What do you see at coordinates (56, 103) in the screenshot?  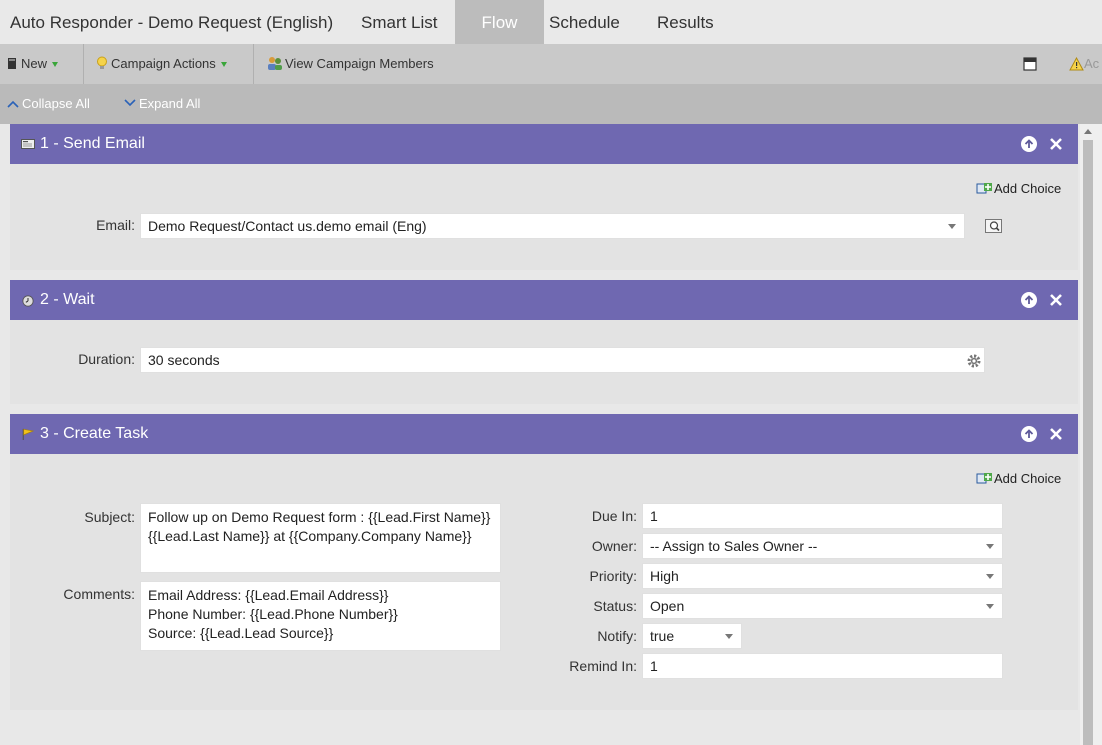 I see `collapse-all-label: Collapse All` at bounding box center [56, 103].